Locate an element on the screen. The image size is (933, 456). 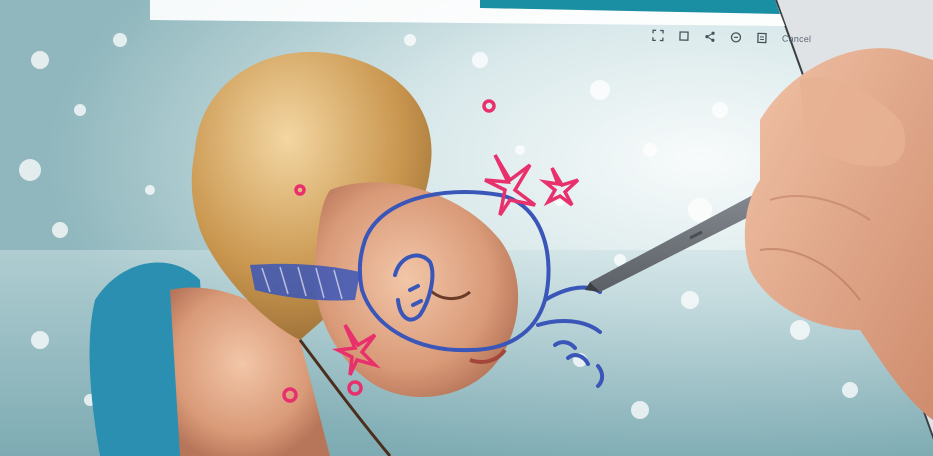
save-icon is located at coordinates (762, 38).